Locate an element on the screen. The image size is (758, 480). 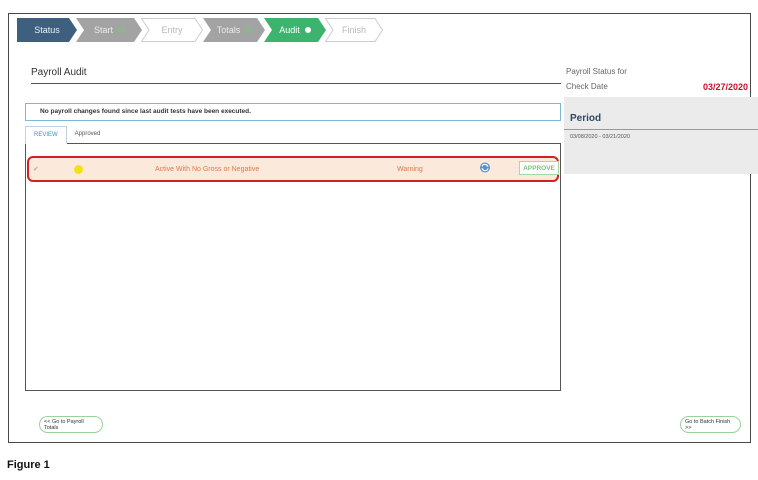
audit-tabs: REVIEW Approved is located at coordinates (66, 135).